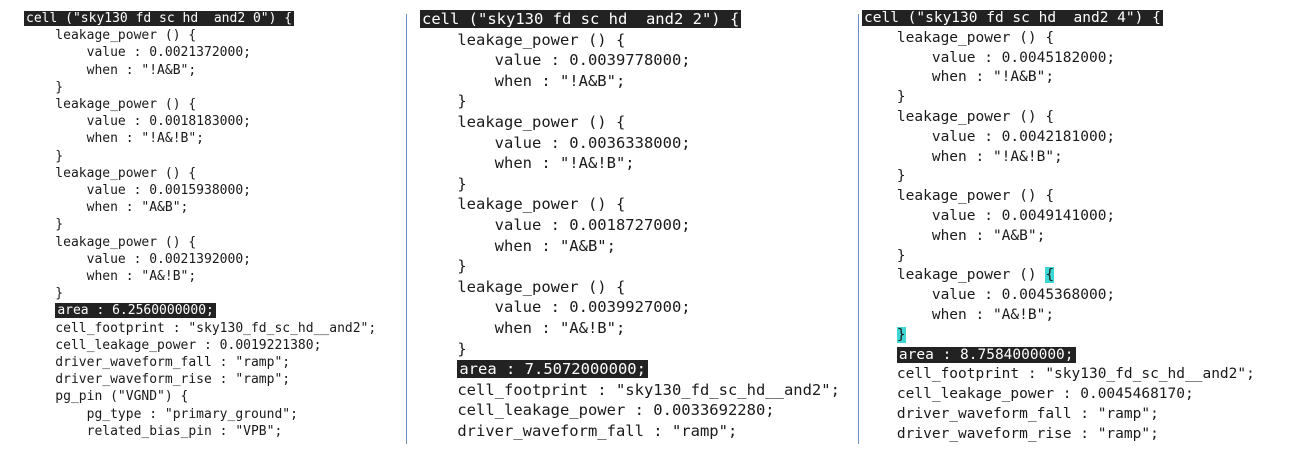  Describe the element at coordinates (555, 142) in the screenshot. I see `code-line: value : 0.0036338000;` at that location.